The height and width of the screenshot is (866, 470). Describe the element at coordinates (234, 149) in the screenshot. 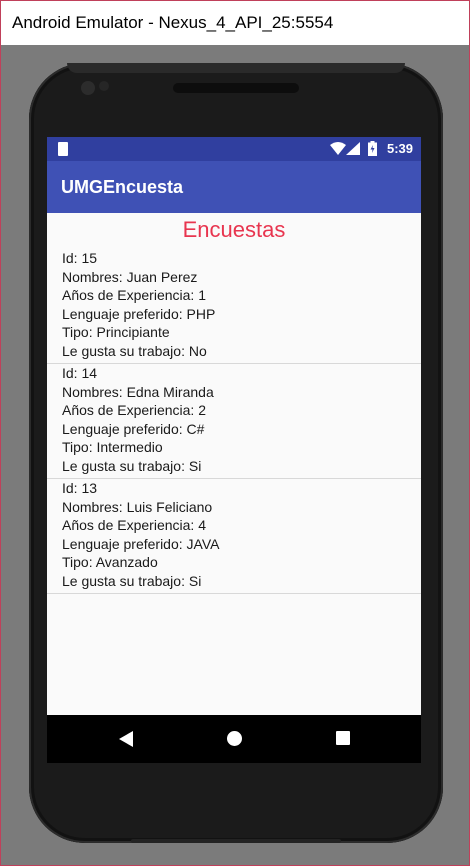

I see `status-bar: 5:39` at that location.